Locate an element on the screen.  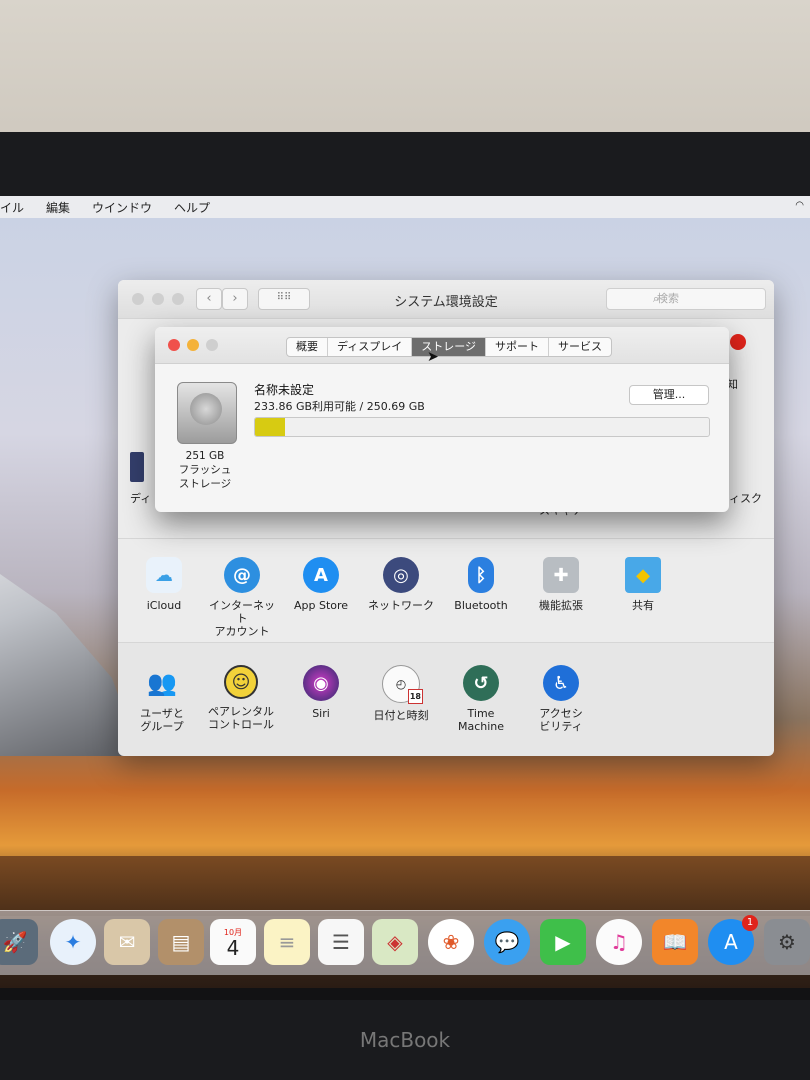
dock-appstore-icon: A1 is located at coordinates (733, 940).